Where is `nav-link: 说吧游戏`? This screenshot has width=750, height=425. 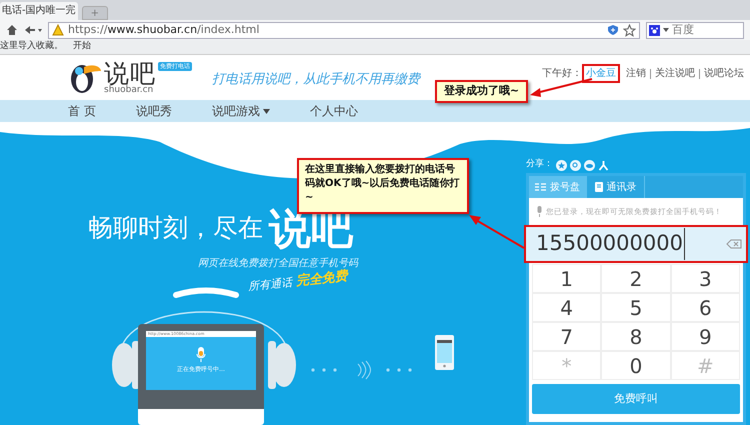
nav-link: 说吧游戏 is located at coordinates (241, 111).